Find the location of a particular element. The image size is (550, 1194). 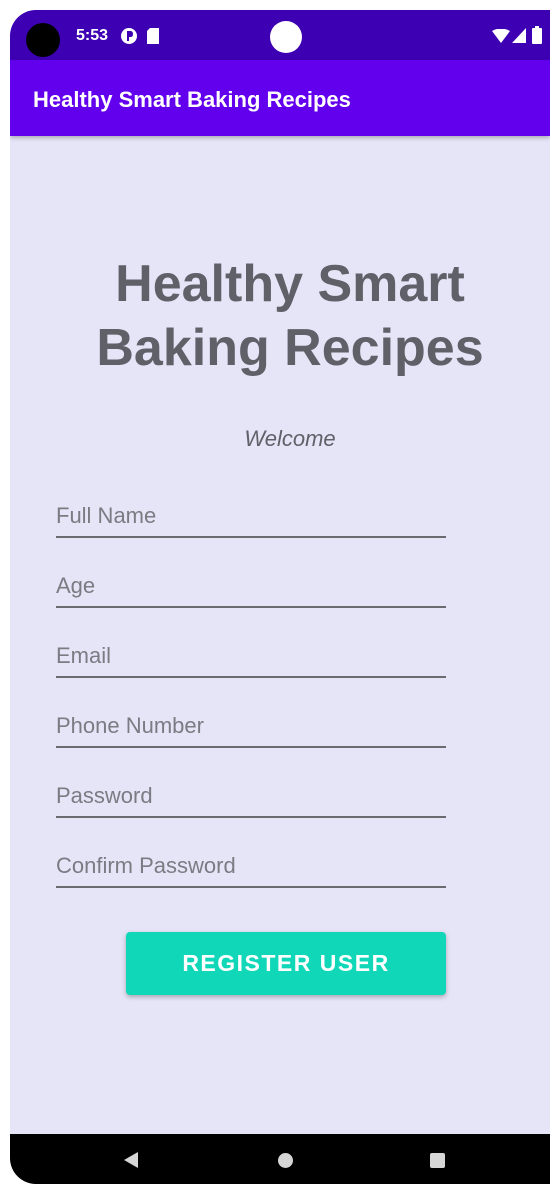

full-name-field-container is located at coordinates (251, 515).